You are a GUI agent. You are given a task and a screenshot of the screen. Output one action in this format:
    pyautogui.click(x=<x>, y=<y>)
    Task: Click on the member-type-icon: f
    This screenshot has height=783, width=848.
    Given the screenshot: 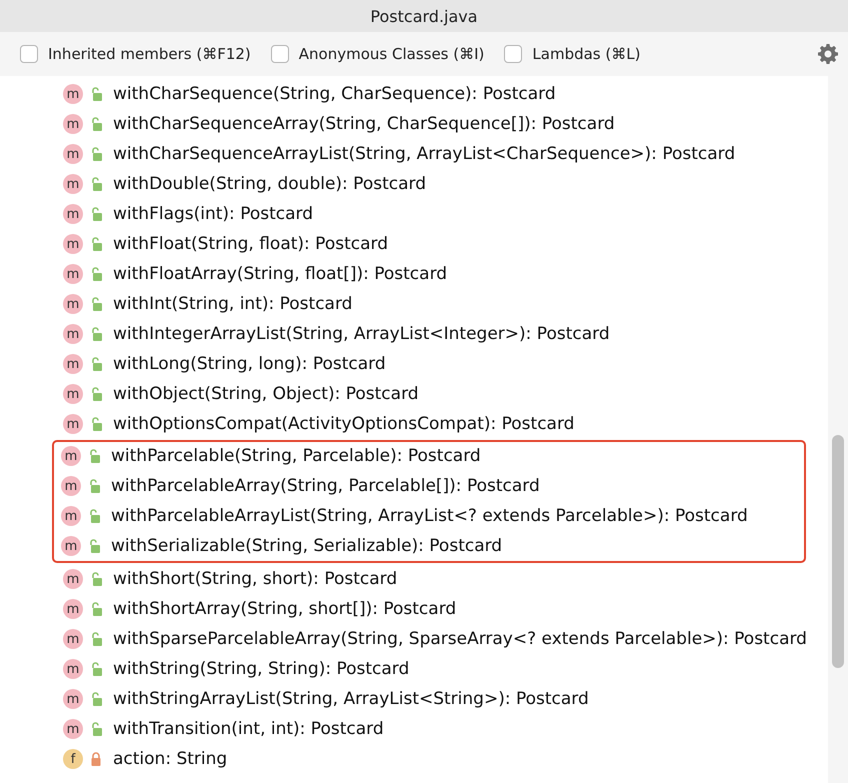 What is the action you would take?
    pyautogui.click(x=73, y=759)
    